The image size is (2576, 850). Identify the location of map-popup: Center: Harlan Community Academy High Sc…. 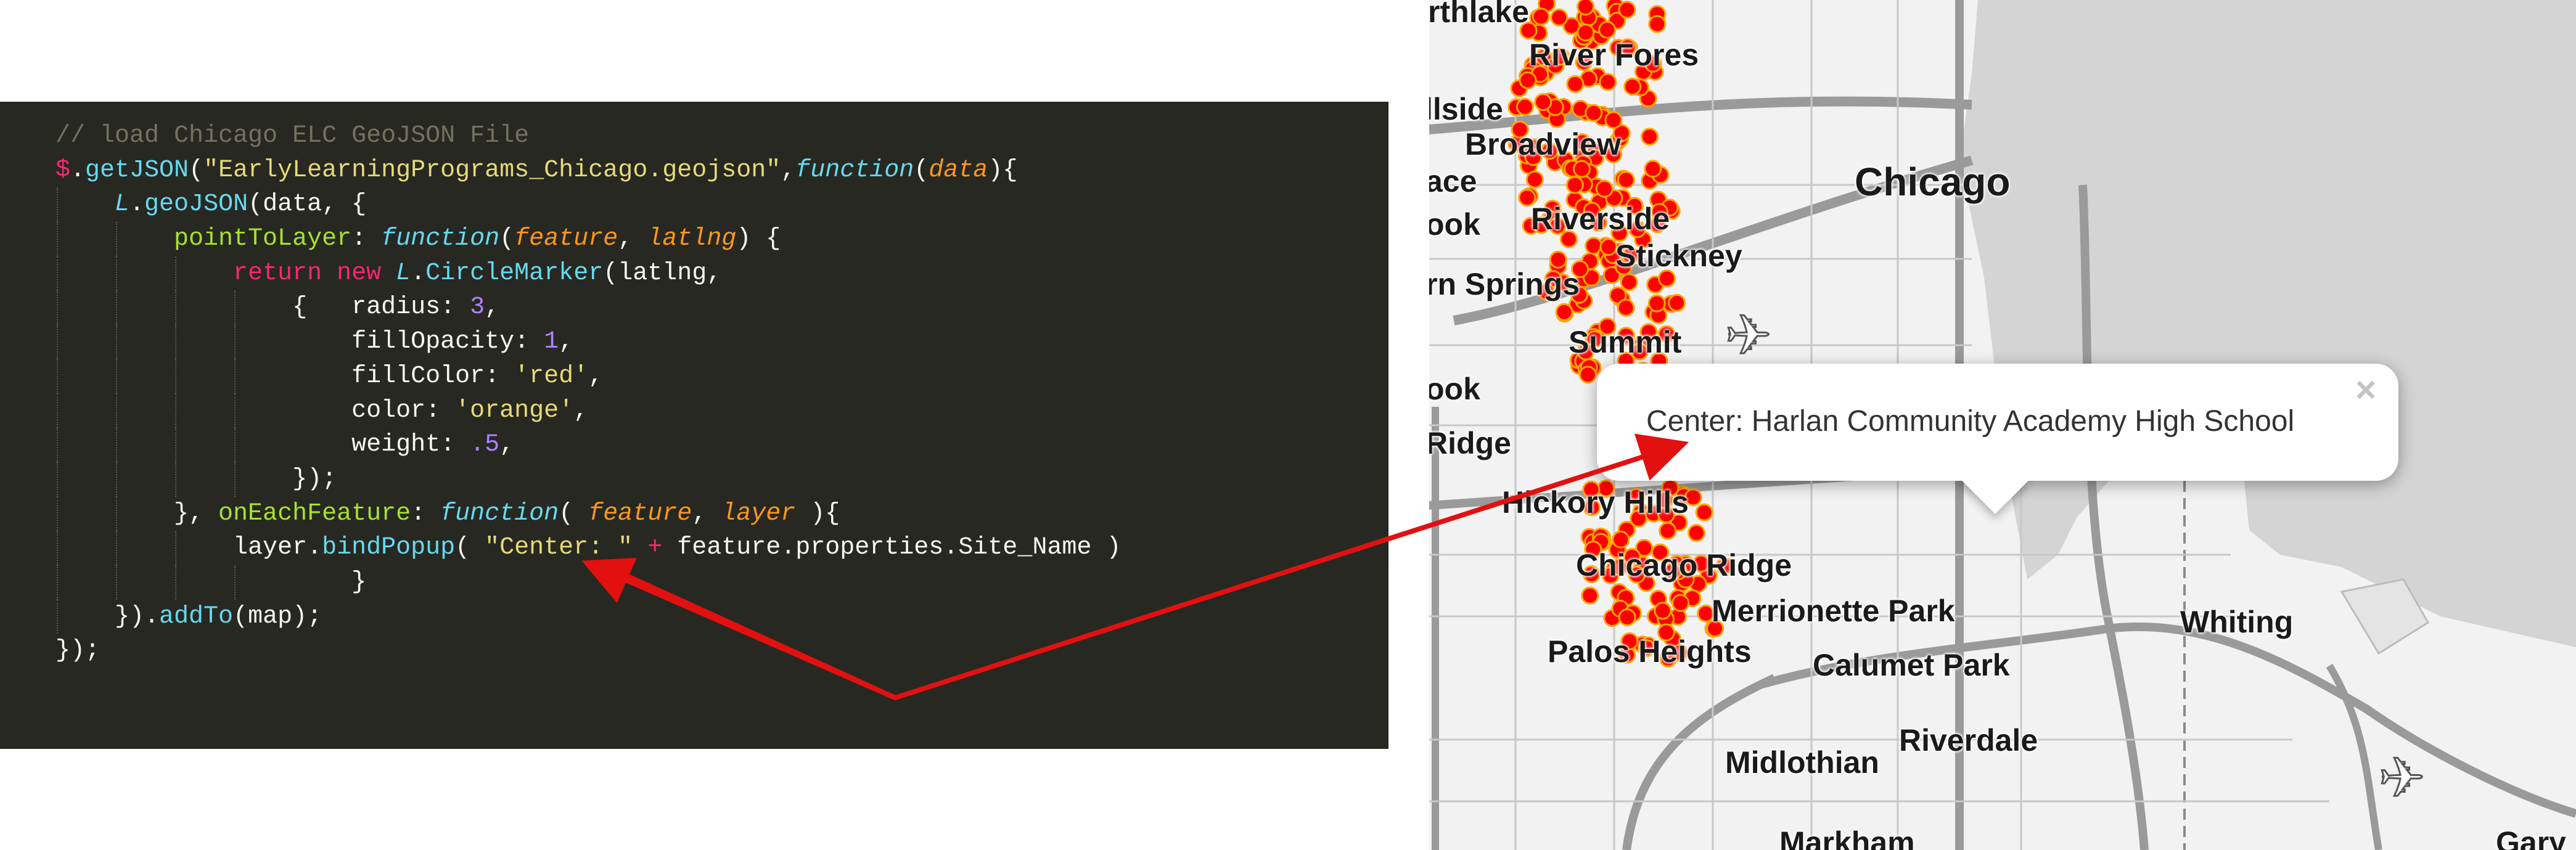
(1997, 439).